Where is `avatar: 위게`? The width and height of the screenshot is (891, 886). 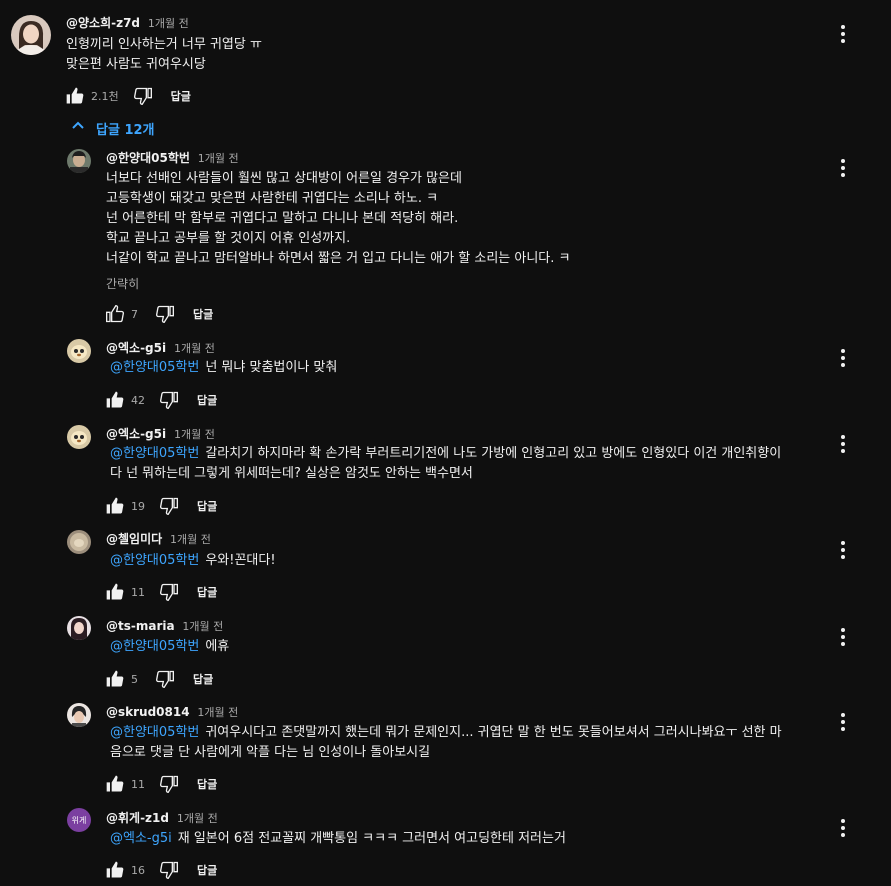 avatar: 위게 is located at coordinates (79, 820).